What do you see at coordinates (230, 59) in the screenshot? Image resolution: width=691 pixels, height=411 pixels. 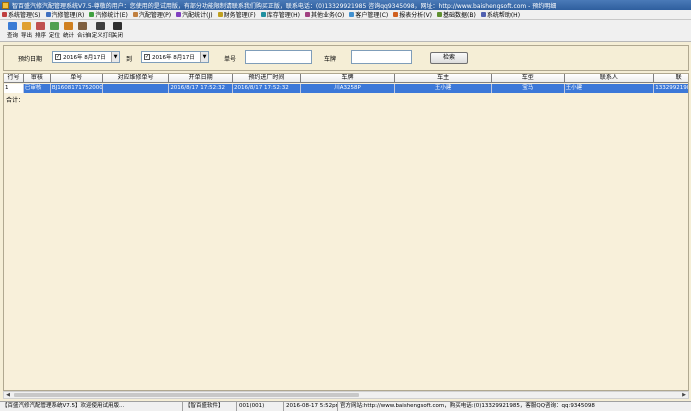 I see `order-label: 单号` at bounding box center [230, 59].